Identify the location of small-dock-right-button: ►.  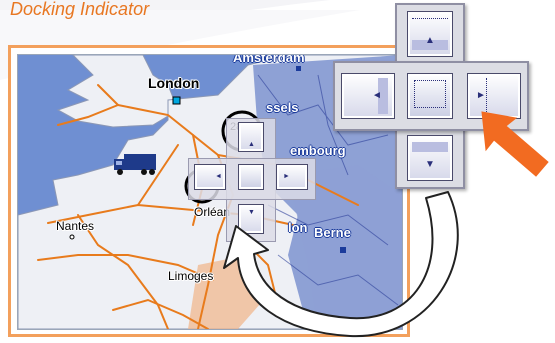
(292, 177).